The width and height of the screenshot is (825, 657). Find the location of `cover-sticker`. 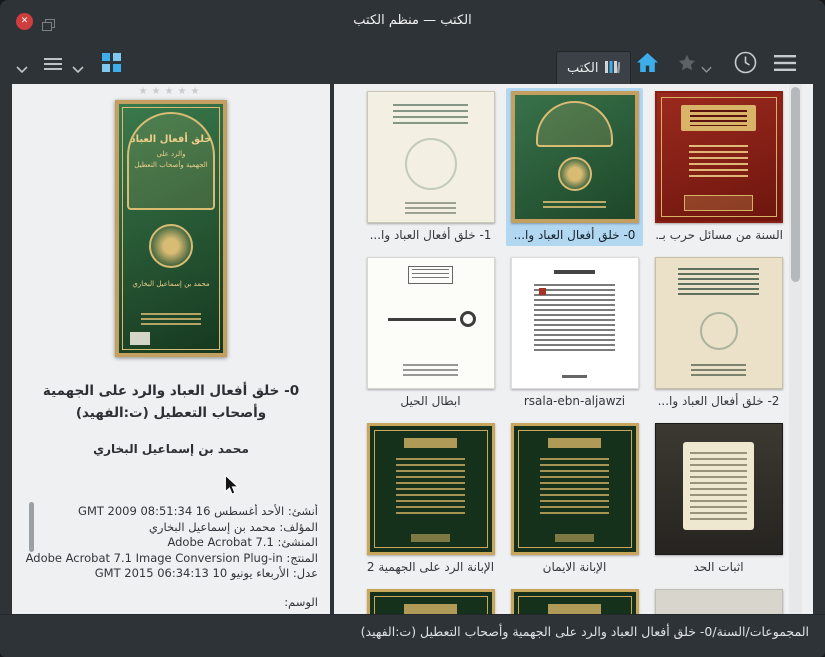

cover-sticker is located at coordinates (140, 338).